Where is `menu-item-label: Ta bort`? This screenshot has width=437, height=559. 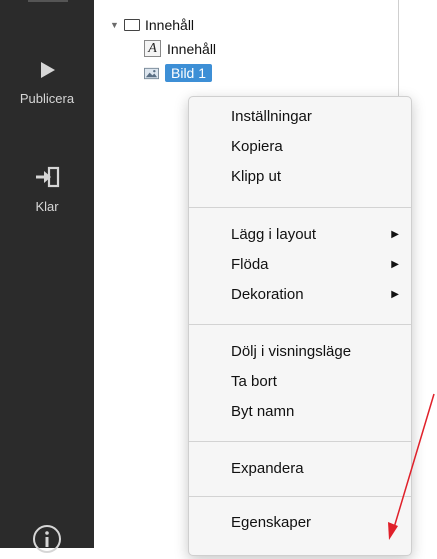
menu-item-label: Ta bort is located at coordinates (254, 381).